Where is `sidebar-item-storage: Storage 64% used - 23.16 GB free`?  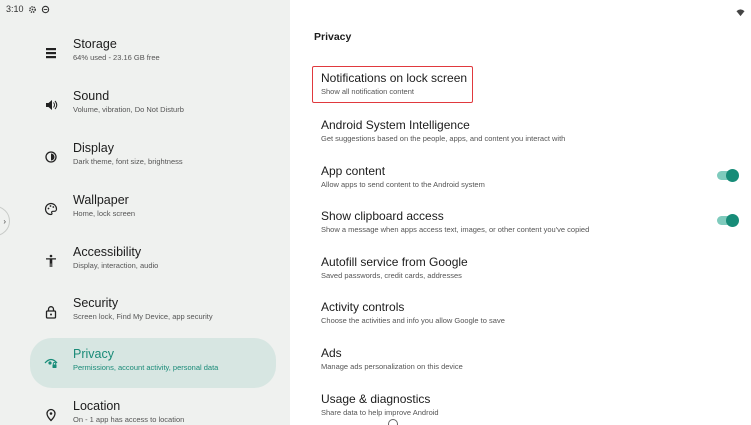 sidebar-item-storage: Storage 64% used - 23.16 GB free is located at coordinates (153, 53).